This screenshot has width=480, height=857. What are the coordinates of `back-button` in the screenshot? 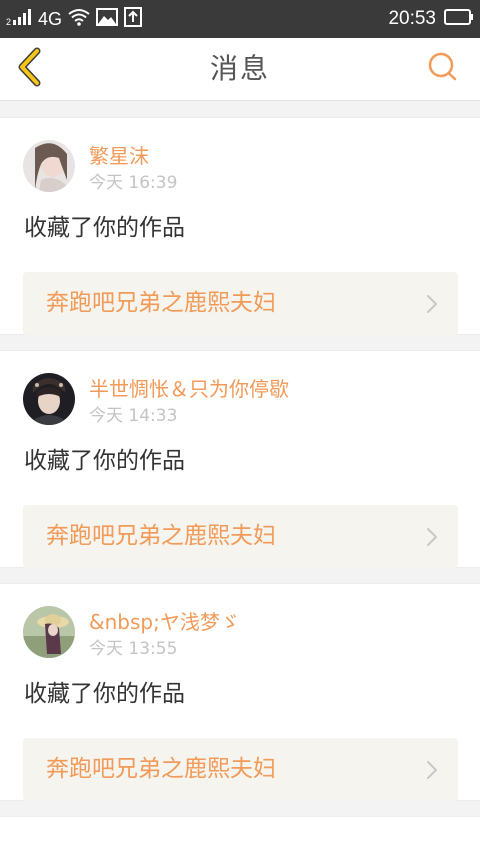 It's located at (30, 69).